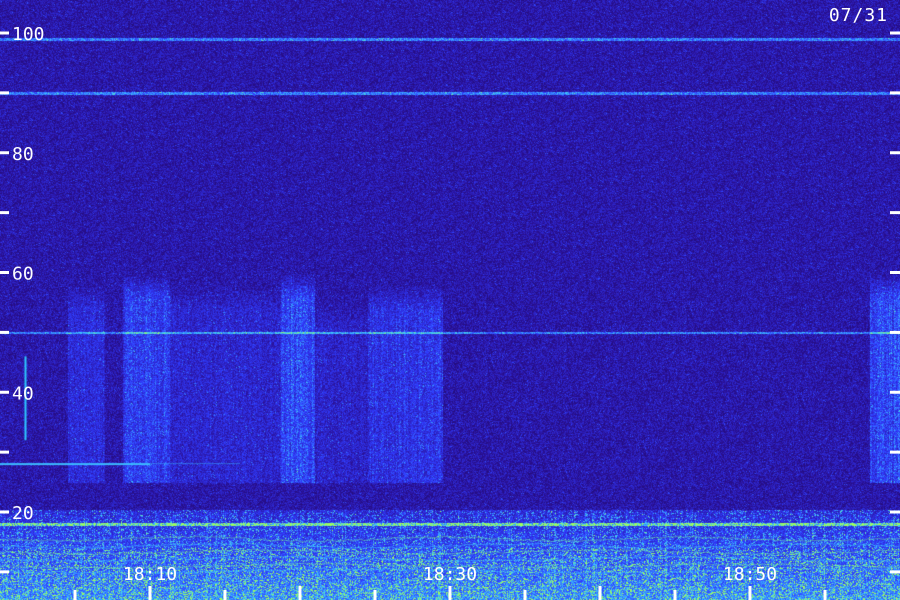 The image size is (900, 600). I want to click on x-tick-label-1810: 18:10, so click(150, 574).